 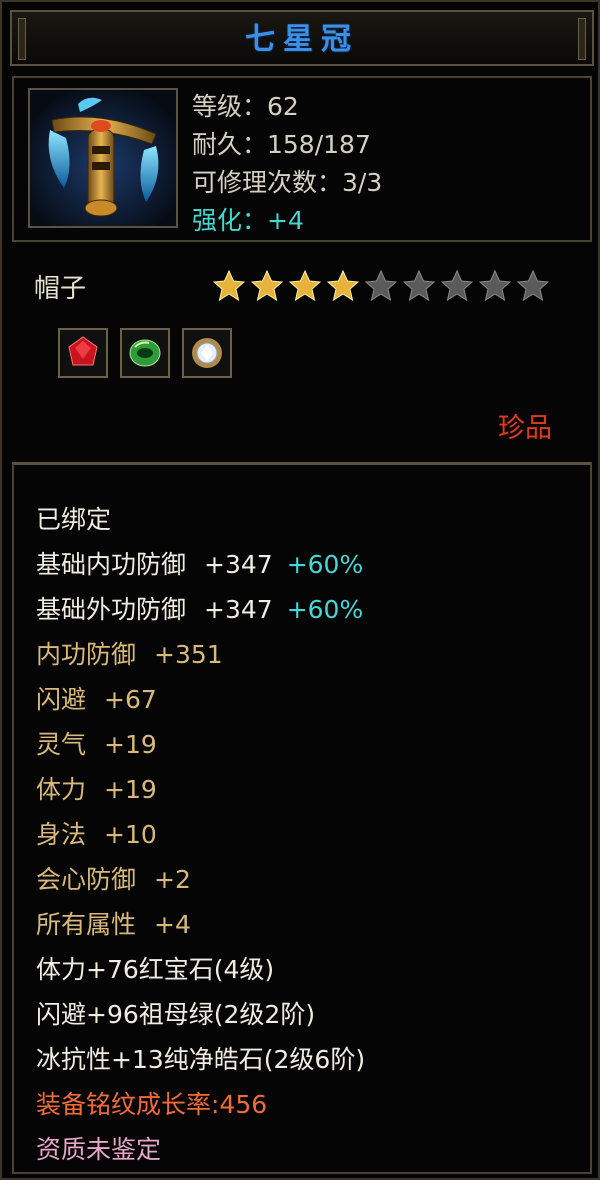 I want to click on extra-attr-row: 灵气 +19, so click(x=200, y=744).